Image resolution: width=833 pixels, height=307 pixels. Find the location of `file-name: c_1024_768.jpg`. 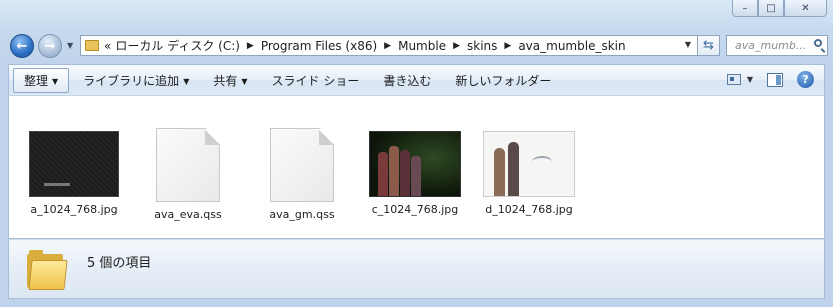

file-name: c_1024_768.jpg is located at coordinates (415, 209).